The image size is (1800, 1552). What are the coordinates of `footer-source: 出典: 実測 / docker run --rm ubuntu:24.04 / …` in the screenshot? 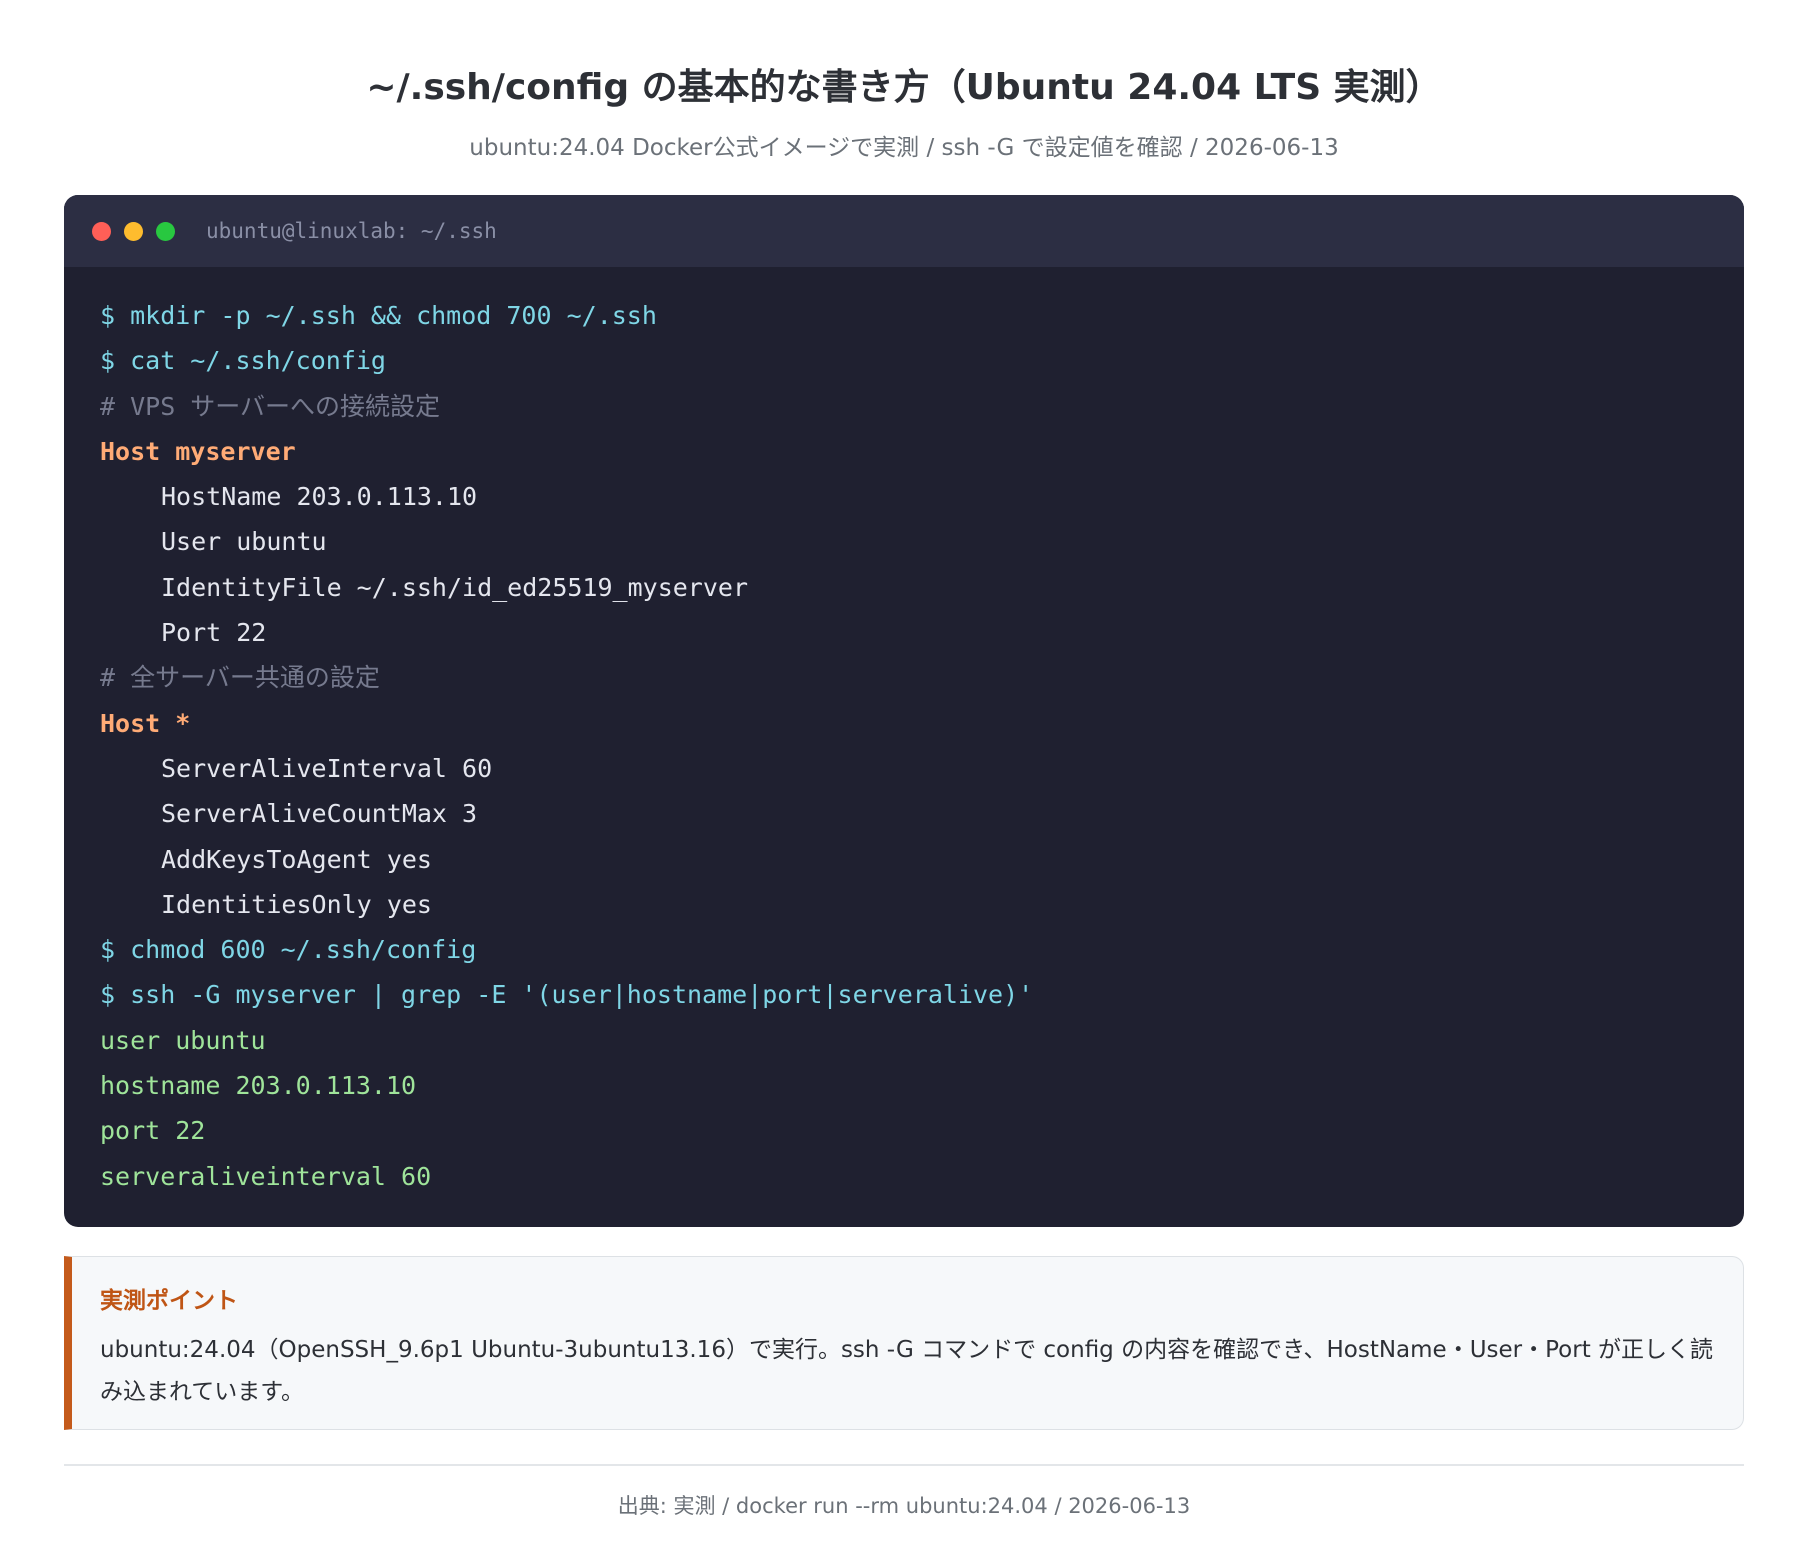 It's located at (904, 1506).